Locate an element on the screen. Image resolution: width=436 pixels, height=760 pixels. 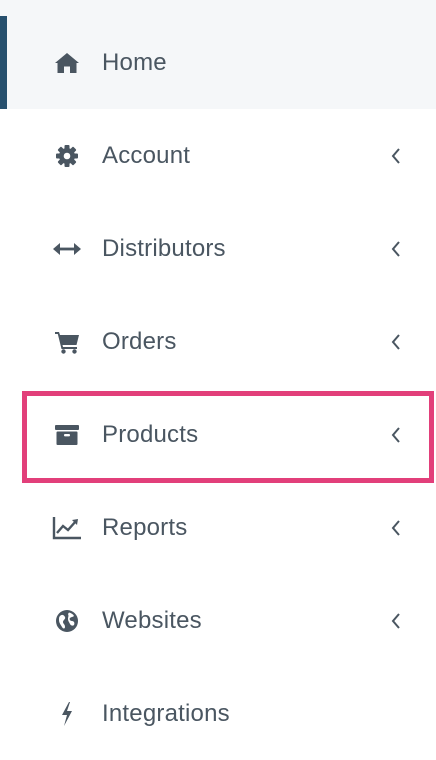
globe-icon is located at coordinates (67, 621).